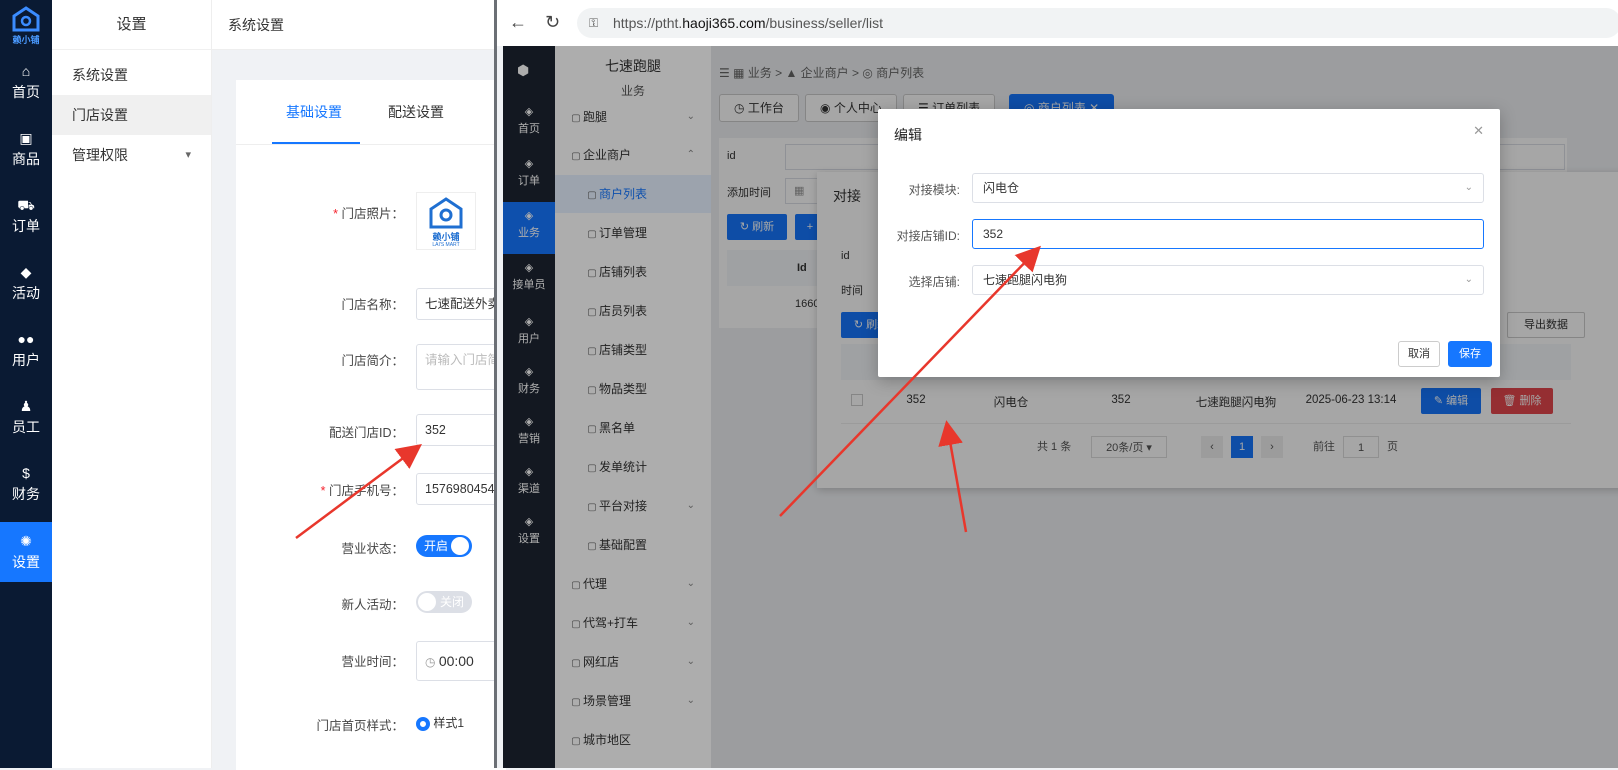 The image size is (1618, 770). I want to click on status-label: 营业状态：, so click(372, 549).